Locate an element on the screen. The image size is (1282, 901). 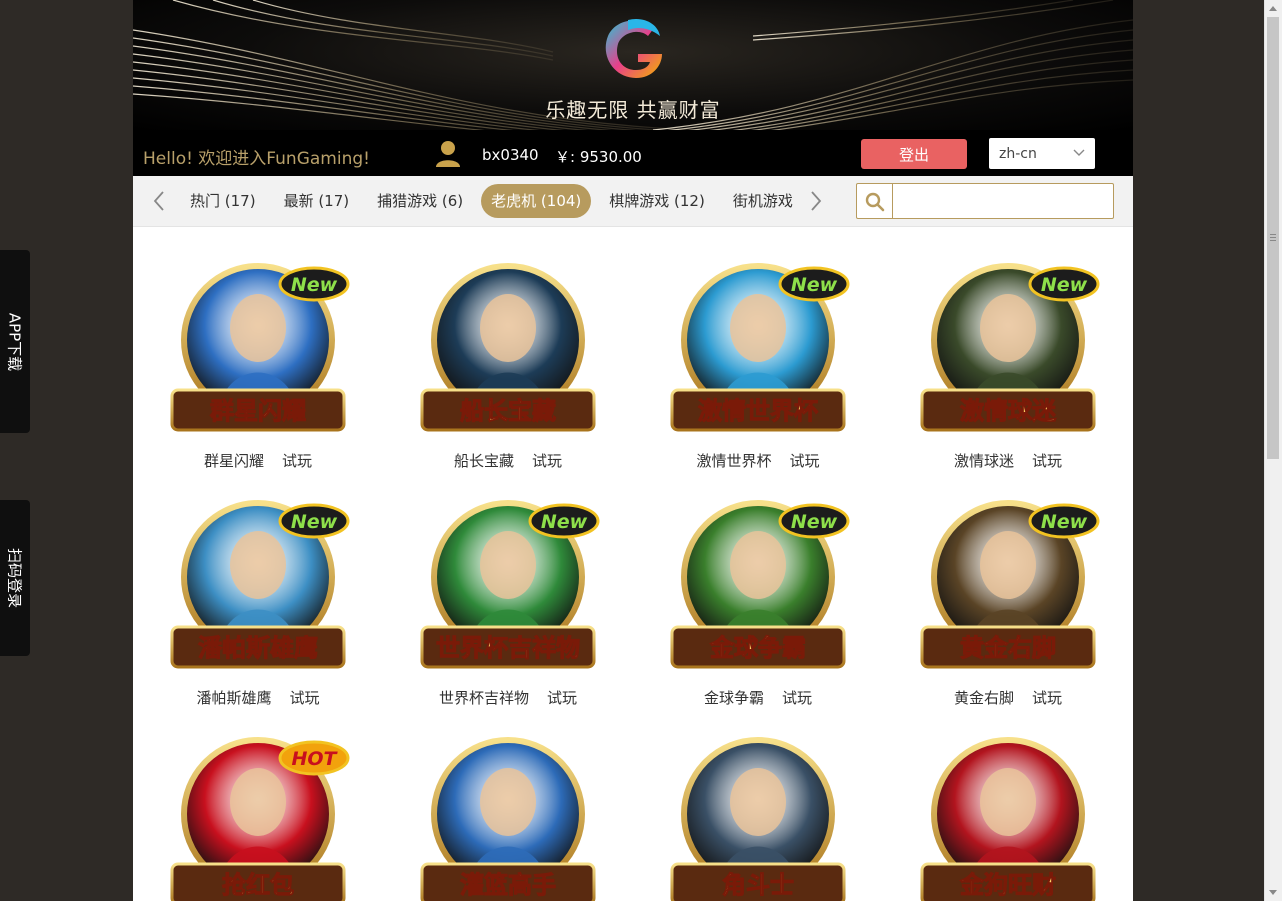
chevron-left-icon is located at coordinates (159, 201).